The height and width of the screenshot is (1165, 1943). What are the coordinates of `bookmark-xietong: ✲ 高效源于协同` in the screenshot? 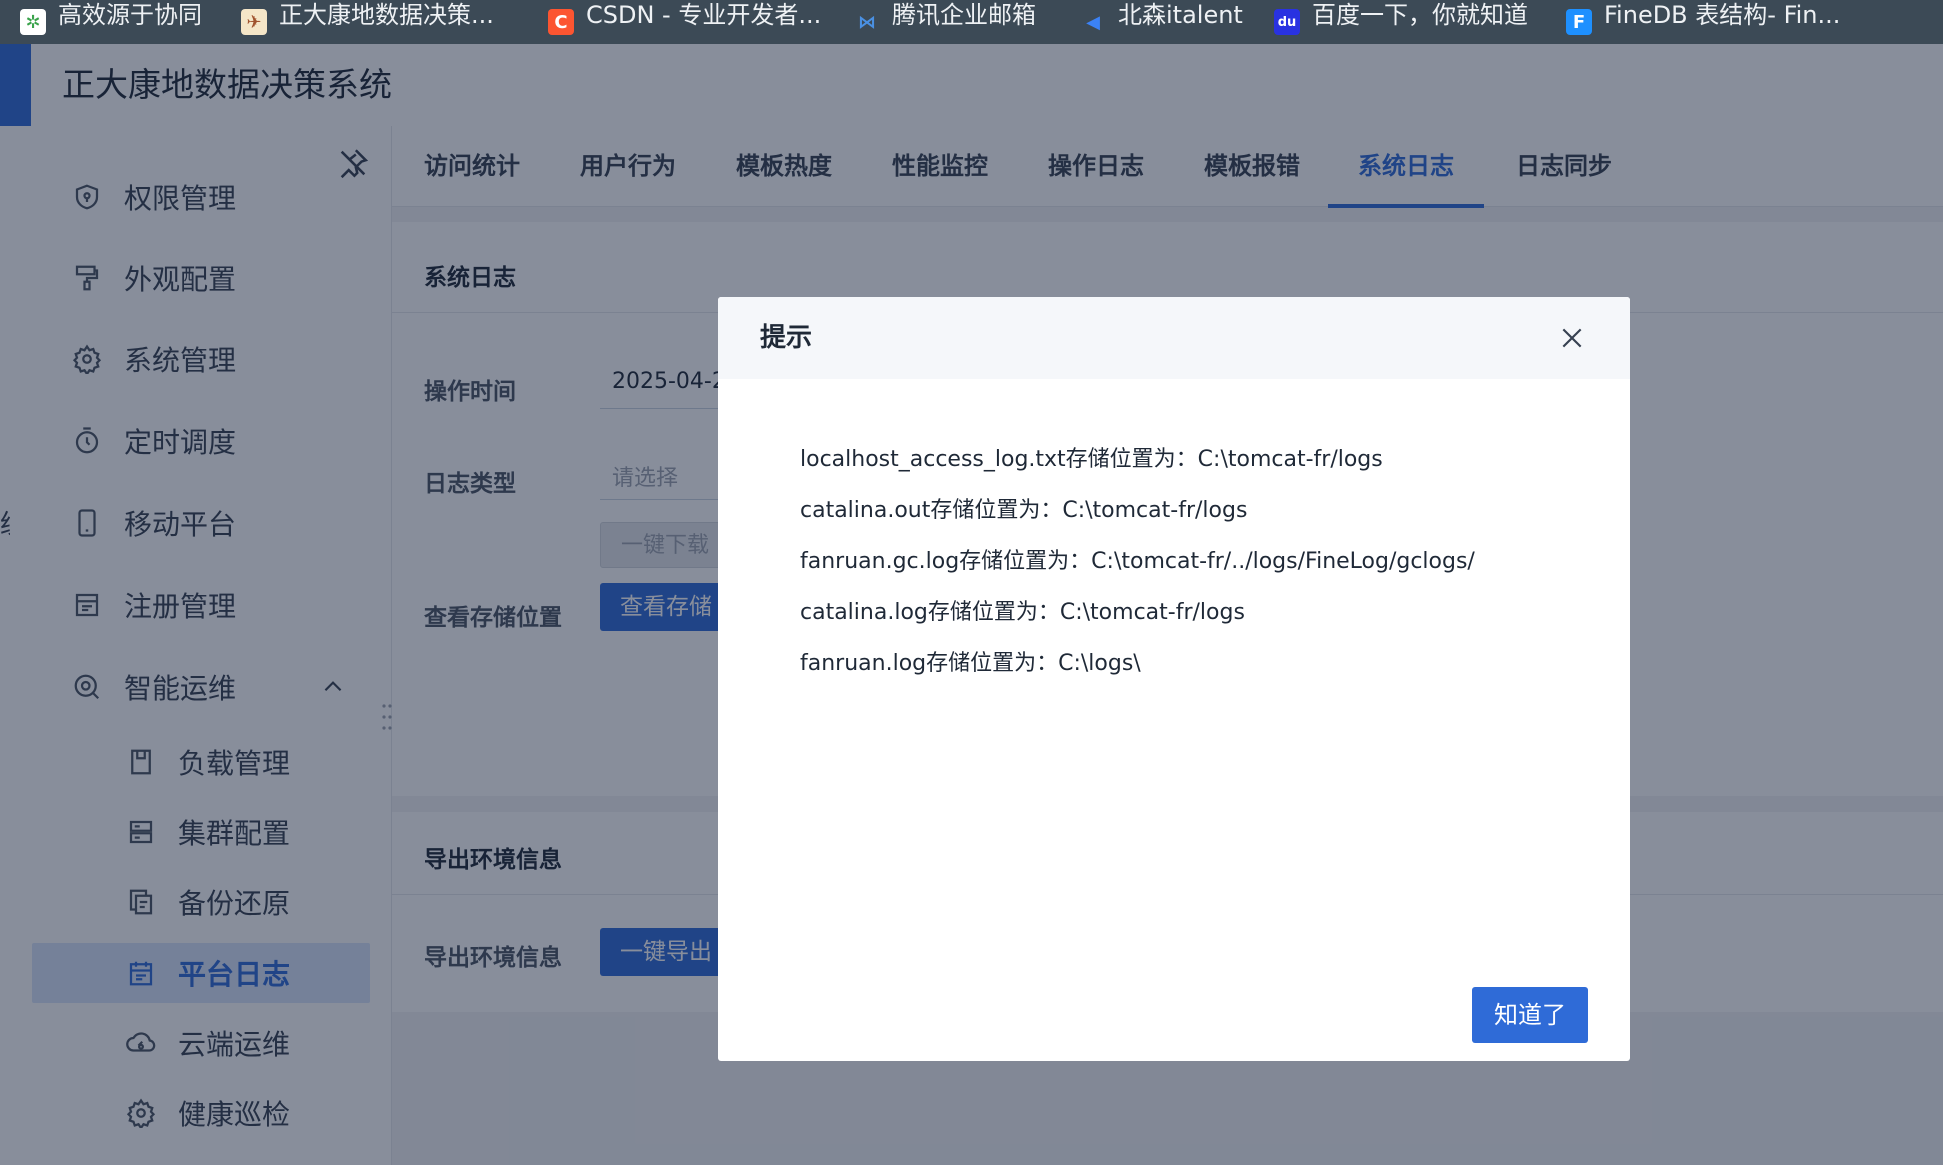 It's located at (111, 22).